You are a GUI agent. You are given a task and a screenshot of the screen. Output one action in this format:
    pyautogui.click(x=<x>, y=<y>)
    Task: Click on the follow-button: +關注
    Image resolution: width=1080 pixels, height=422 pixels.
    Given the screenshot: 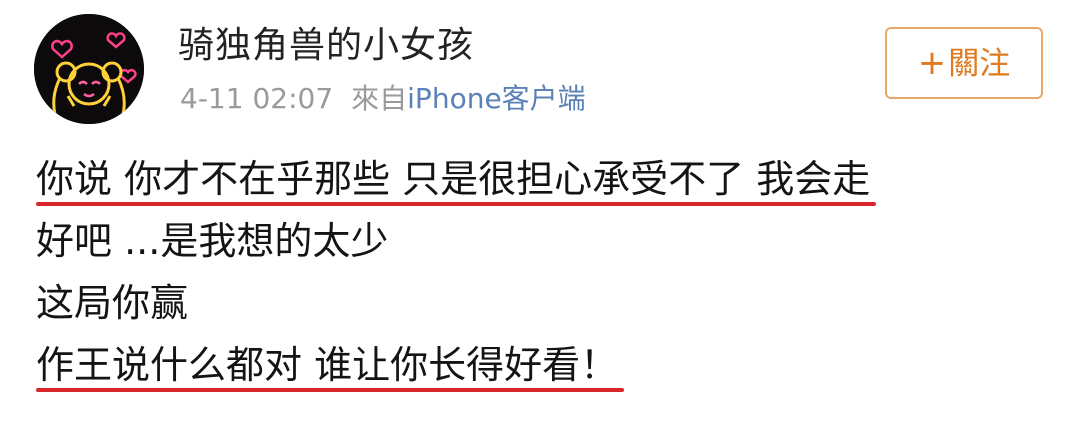 What is the action you would take?
    pyautogui.click(x=964, y=63)
    